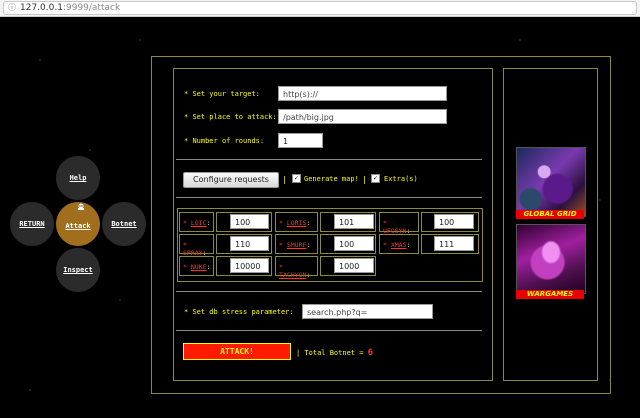 The image size is (640, 418). What do you see at coordinates (375, 178) in the screenshot?
I see `extras-checkbox: ✓` at bounding box center [375, 178].